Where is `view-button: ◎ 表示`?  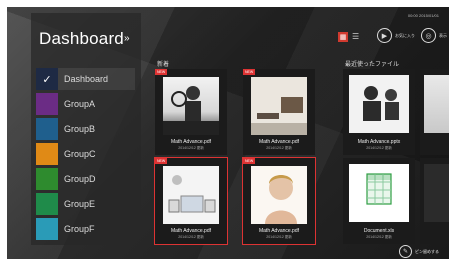
view-button: ◎ 表示 is located at coordinates (434, 35).